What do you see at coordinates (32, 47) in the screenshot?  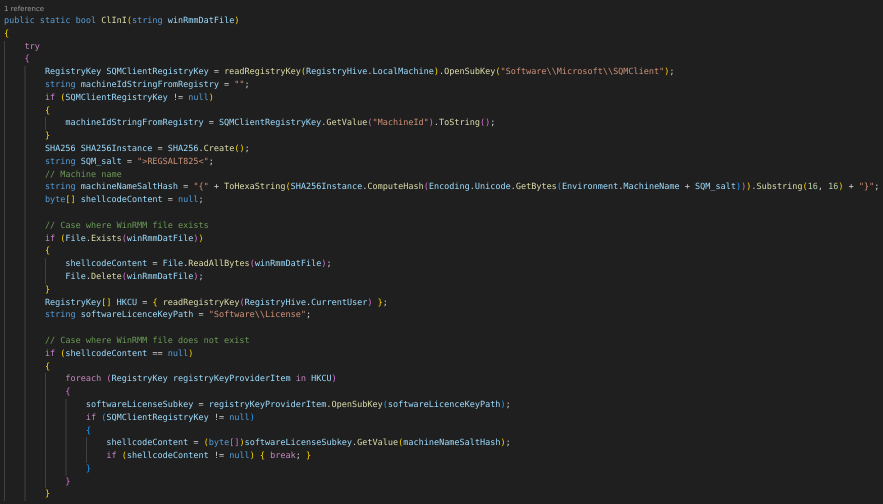 I see `code-line: try` at bounding box center [32, 47].